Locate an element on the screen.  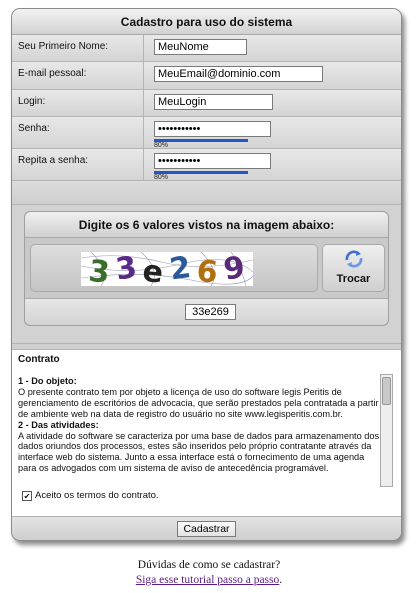
first-name-input is located at coordinates (200, 47).